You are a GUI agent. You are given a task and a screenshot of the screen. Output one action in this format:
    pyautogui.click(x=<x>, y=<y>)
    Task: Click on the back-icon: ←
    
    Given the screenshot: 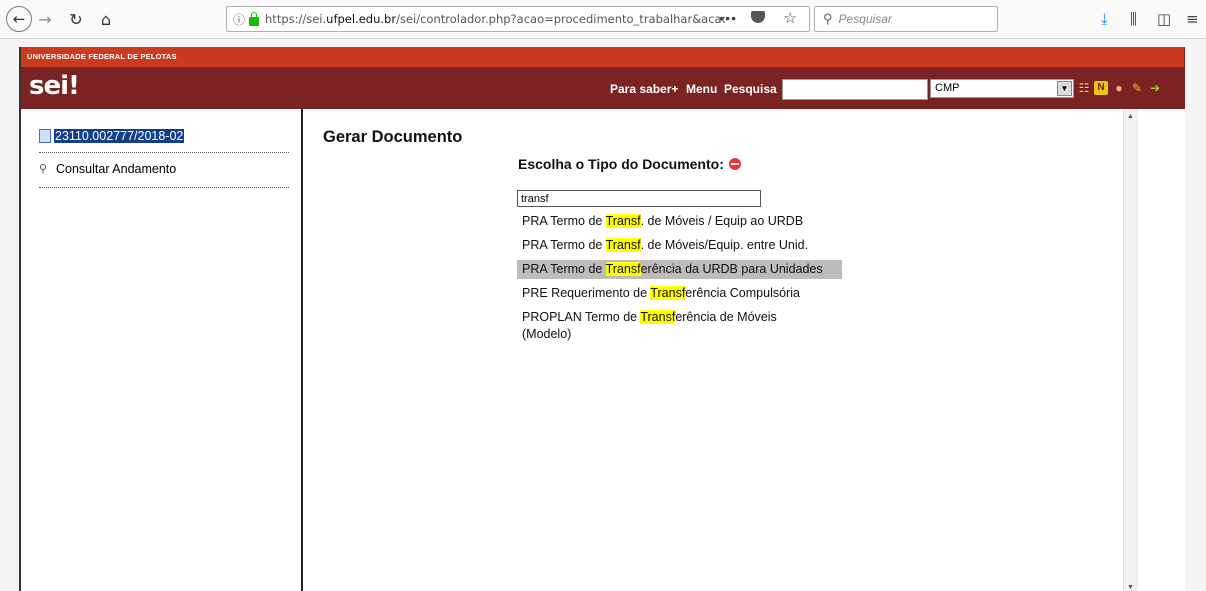 What is the action you would take?
    pyautogui.click(x=19, y=19)
    